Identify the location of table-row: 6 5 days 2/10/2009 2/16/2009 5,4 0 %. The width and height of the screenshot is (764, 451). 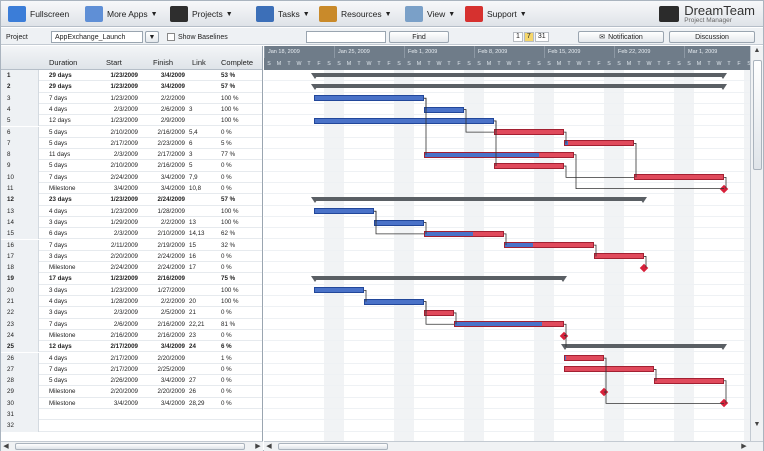
(131, 132).